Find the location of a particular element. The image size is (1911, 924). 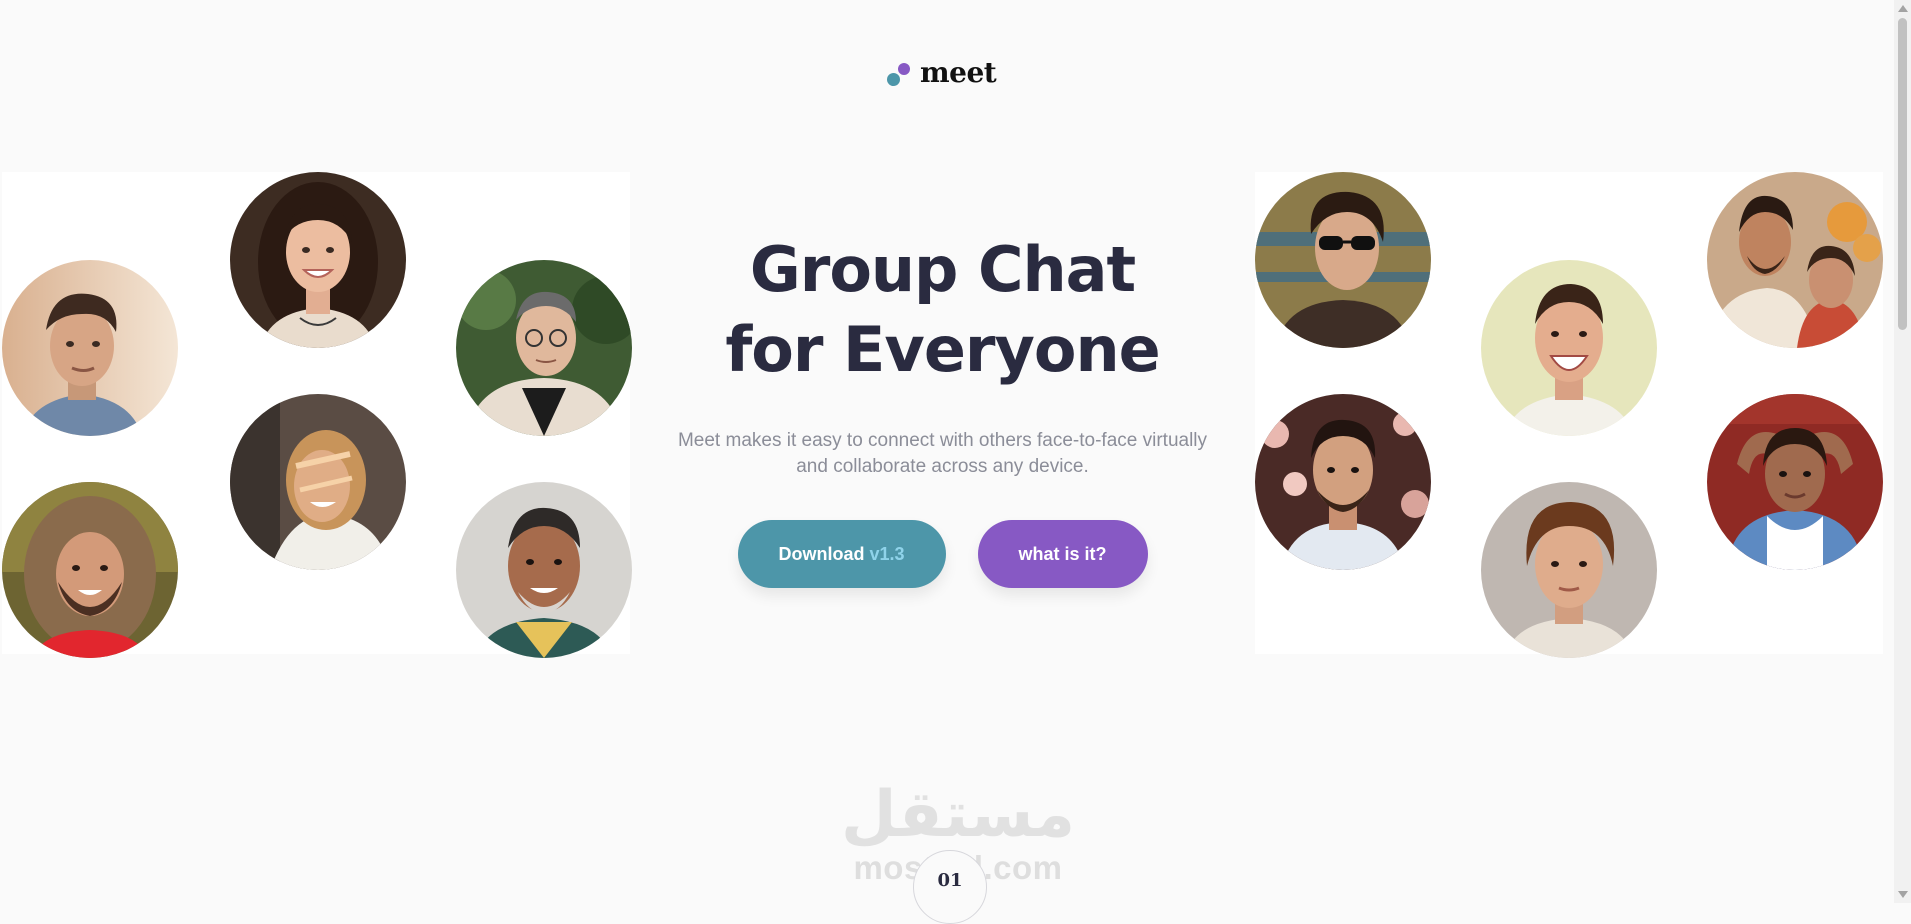

brand-logo: meet is located at coordinates (941, 72).